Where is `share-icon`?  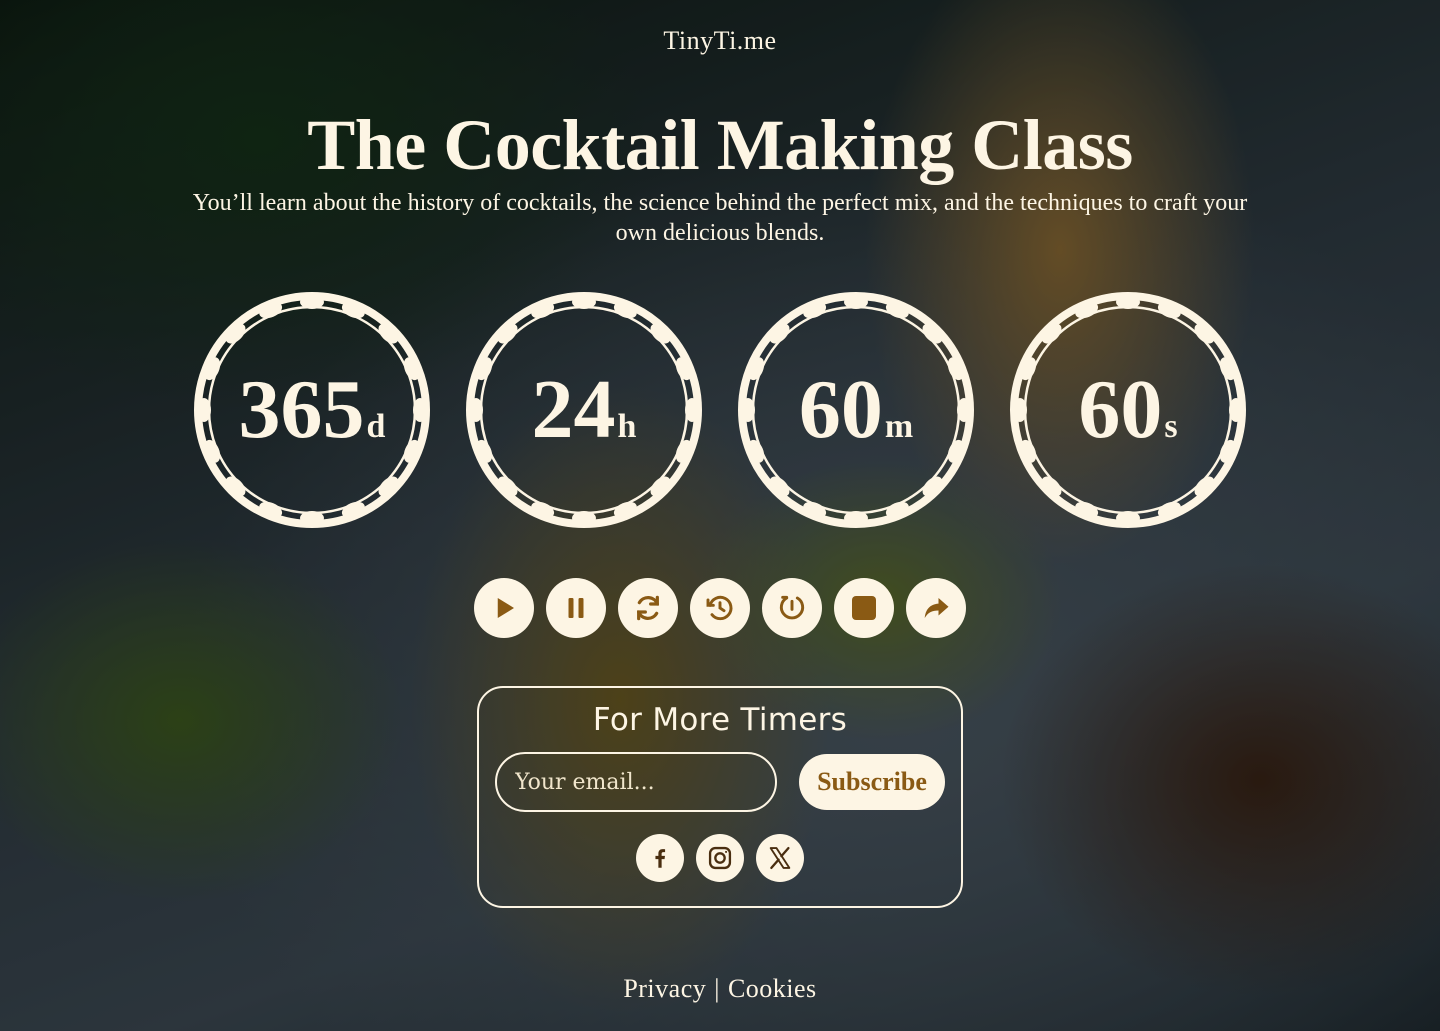 share-icon is located at coordinates (936, 608).